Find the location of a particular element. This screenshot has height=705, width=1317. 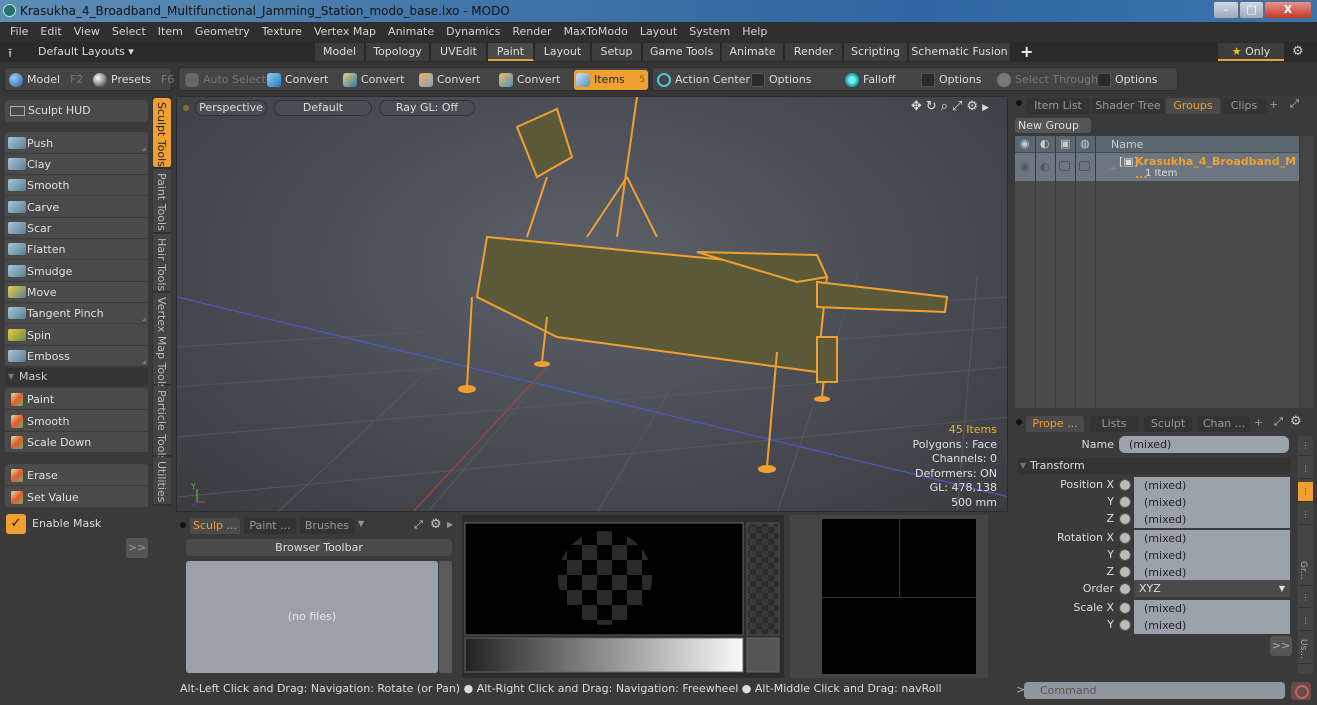

falloff-options-button: Options is located at coordinates (950, 80).